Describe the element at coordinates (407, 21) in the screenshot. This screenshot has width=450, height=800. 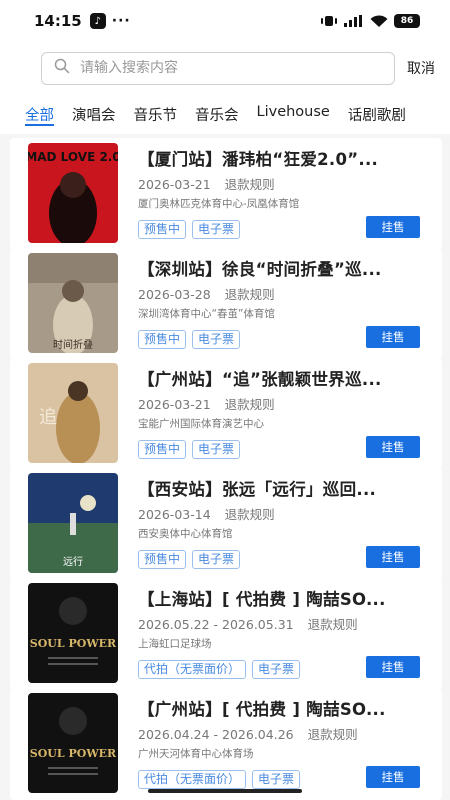
I see `battery-icon: 86` at that location.